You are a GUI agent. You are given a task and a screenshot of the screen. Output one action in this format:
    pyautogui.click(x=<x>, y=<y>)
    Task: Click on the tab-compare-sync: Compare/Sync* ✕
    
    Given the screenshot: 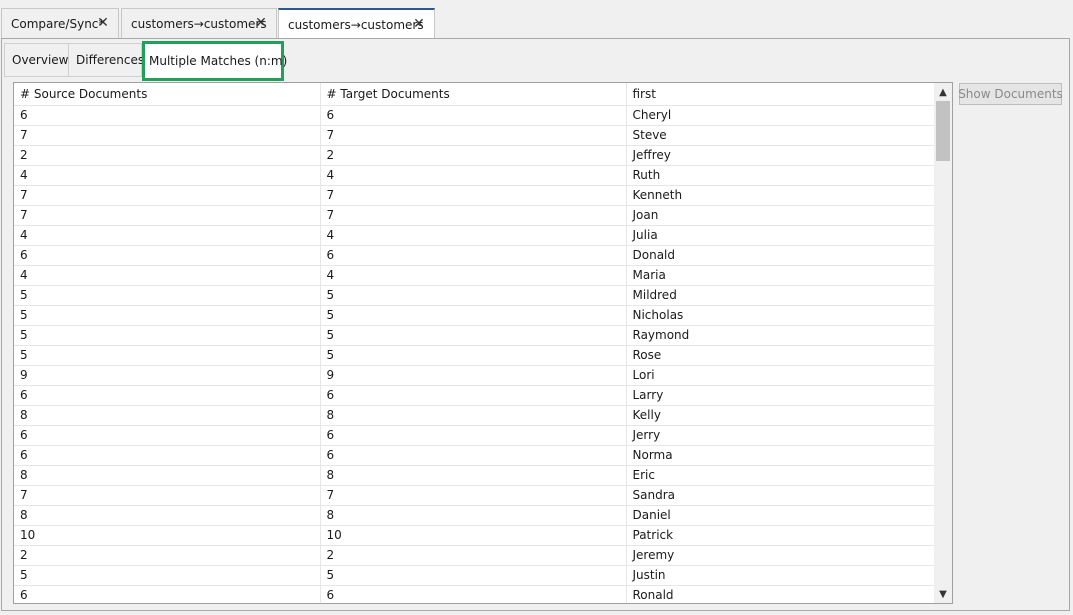 What is the action you would take?
    pyautogui.click(x=60, y=23)
    